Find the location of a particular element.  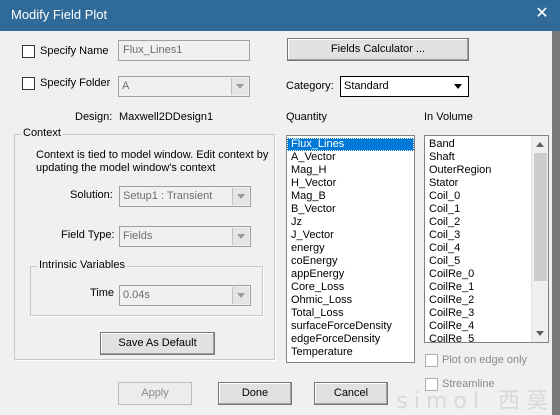

in-volume-scrollbar is located at coordinates (539, 239).